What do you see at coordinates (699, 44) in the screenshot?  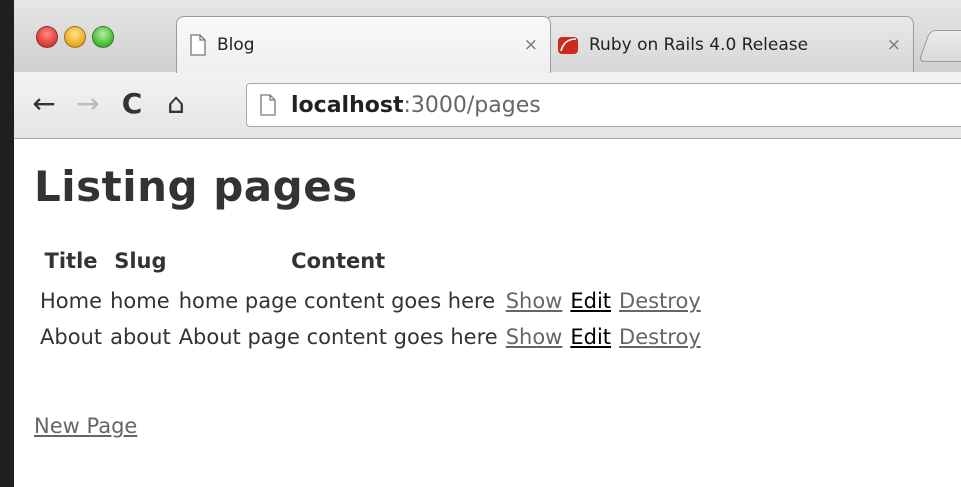 I see `tab-title: Ruby on Rails 4.0 Release` at bounding box center [699, 44].